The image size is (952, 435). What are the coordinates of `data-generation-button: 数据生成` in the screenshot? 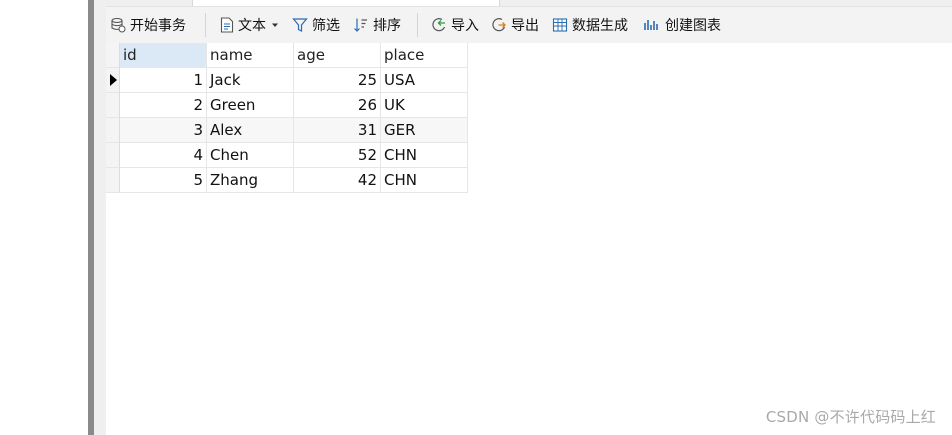 It's located at (590, 25).